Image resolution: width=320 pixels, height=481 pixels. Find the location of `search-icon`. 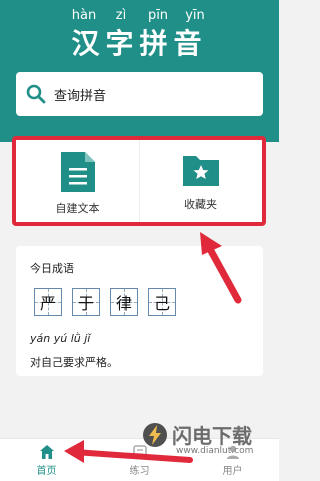

search-icon is located at coordinates (36, 94).